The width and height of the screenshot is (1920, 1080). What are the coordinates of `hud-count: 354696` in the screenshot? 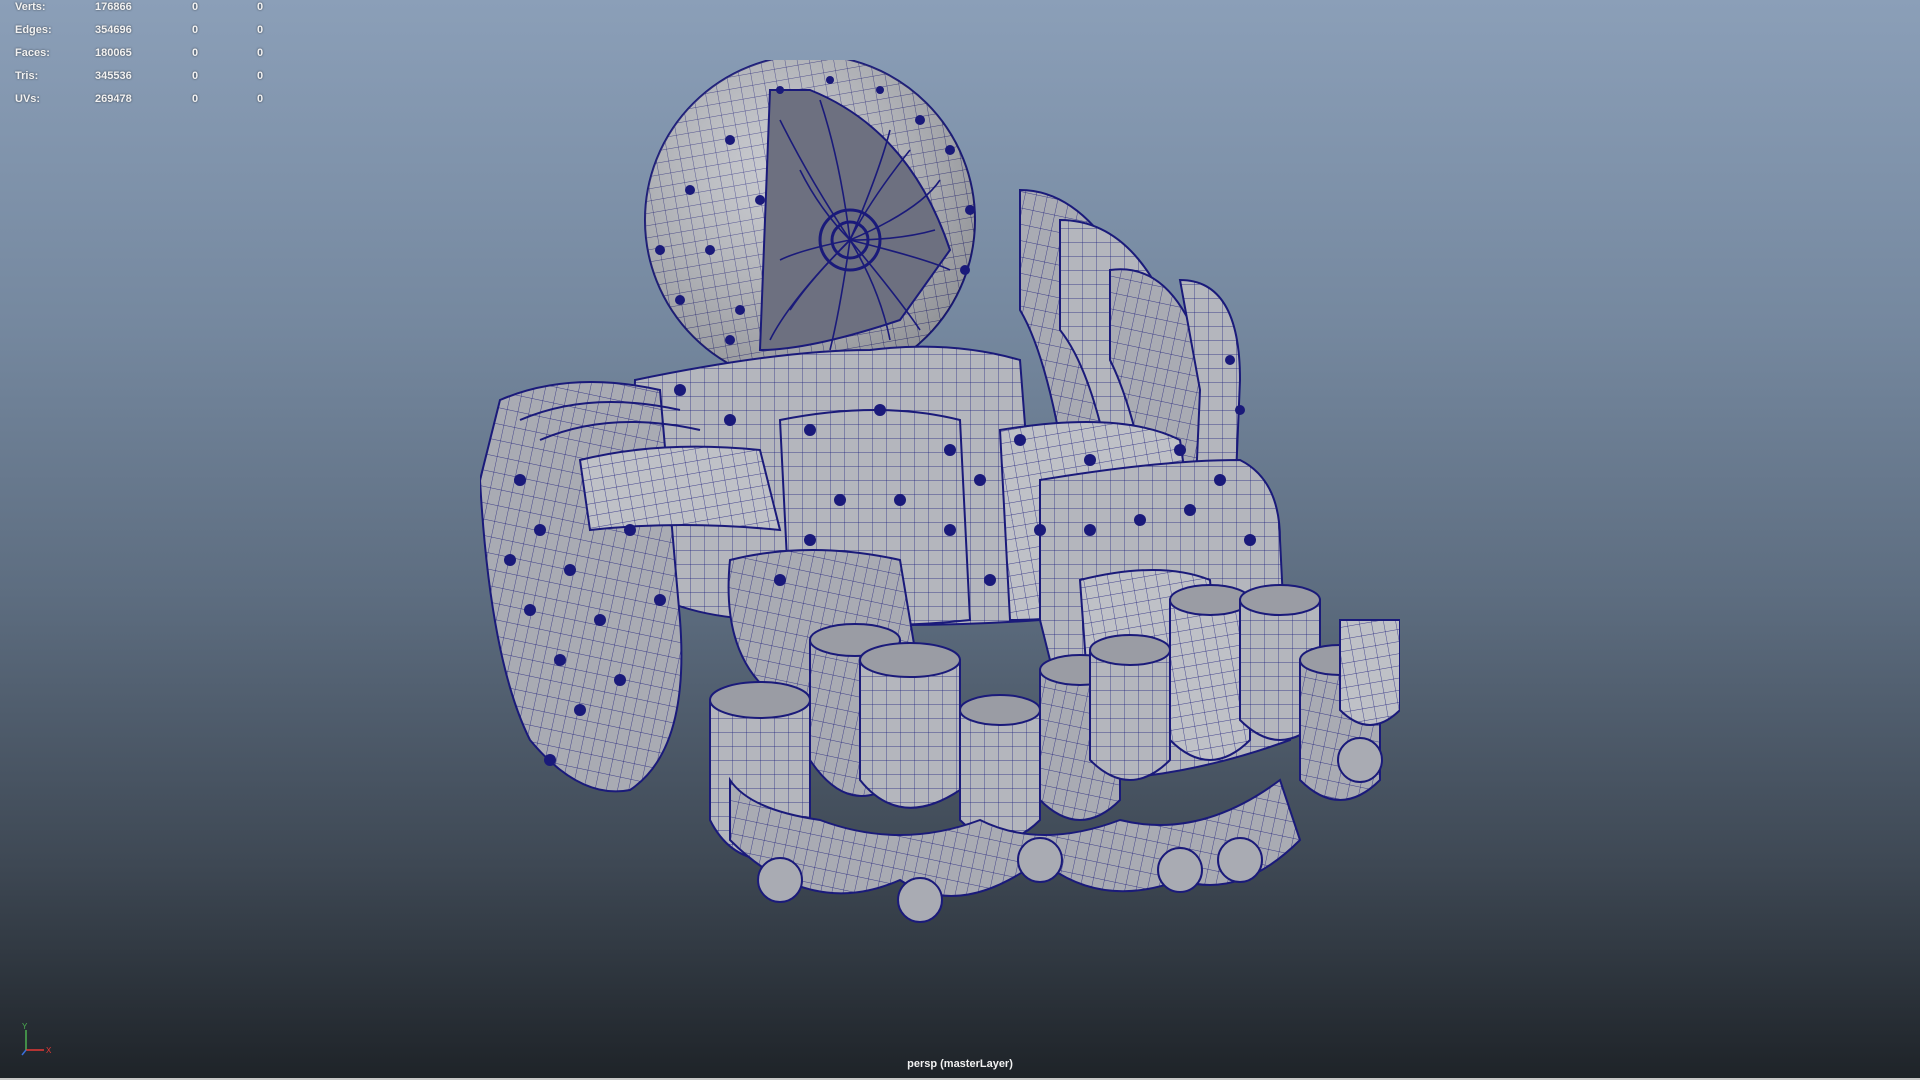 It's located at (113, 30).